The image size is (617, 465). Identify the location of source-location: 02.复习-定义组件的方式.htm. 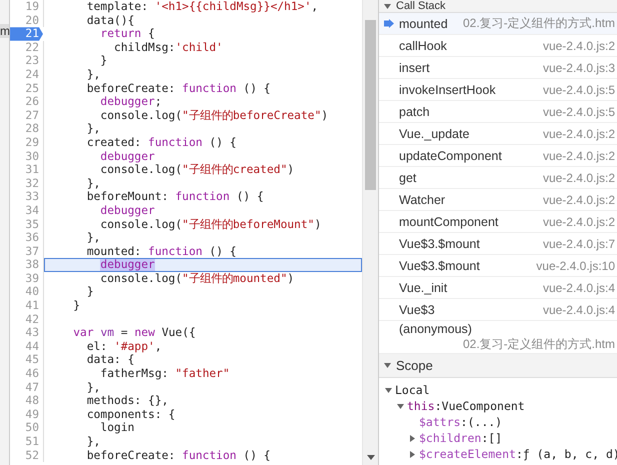
(497, 344).